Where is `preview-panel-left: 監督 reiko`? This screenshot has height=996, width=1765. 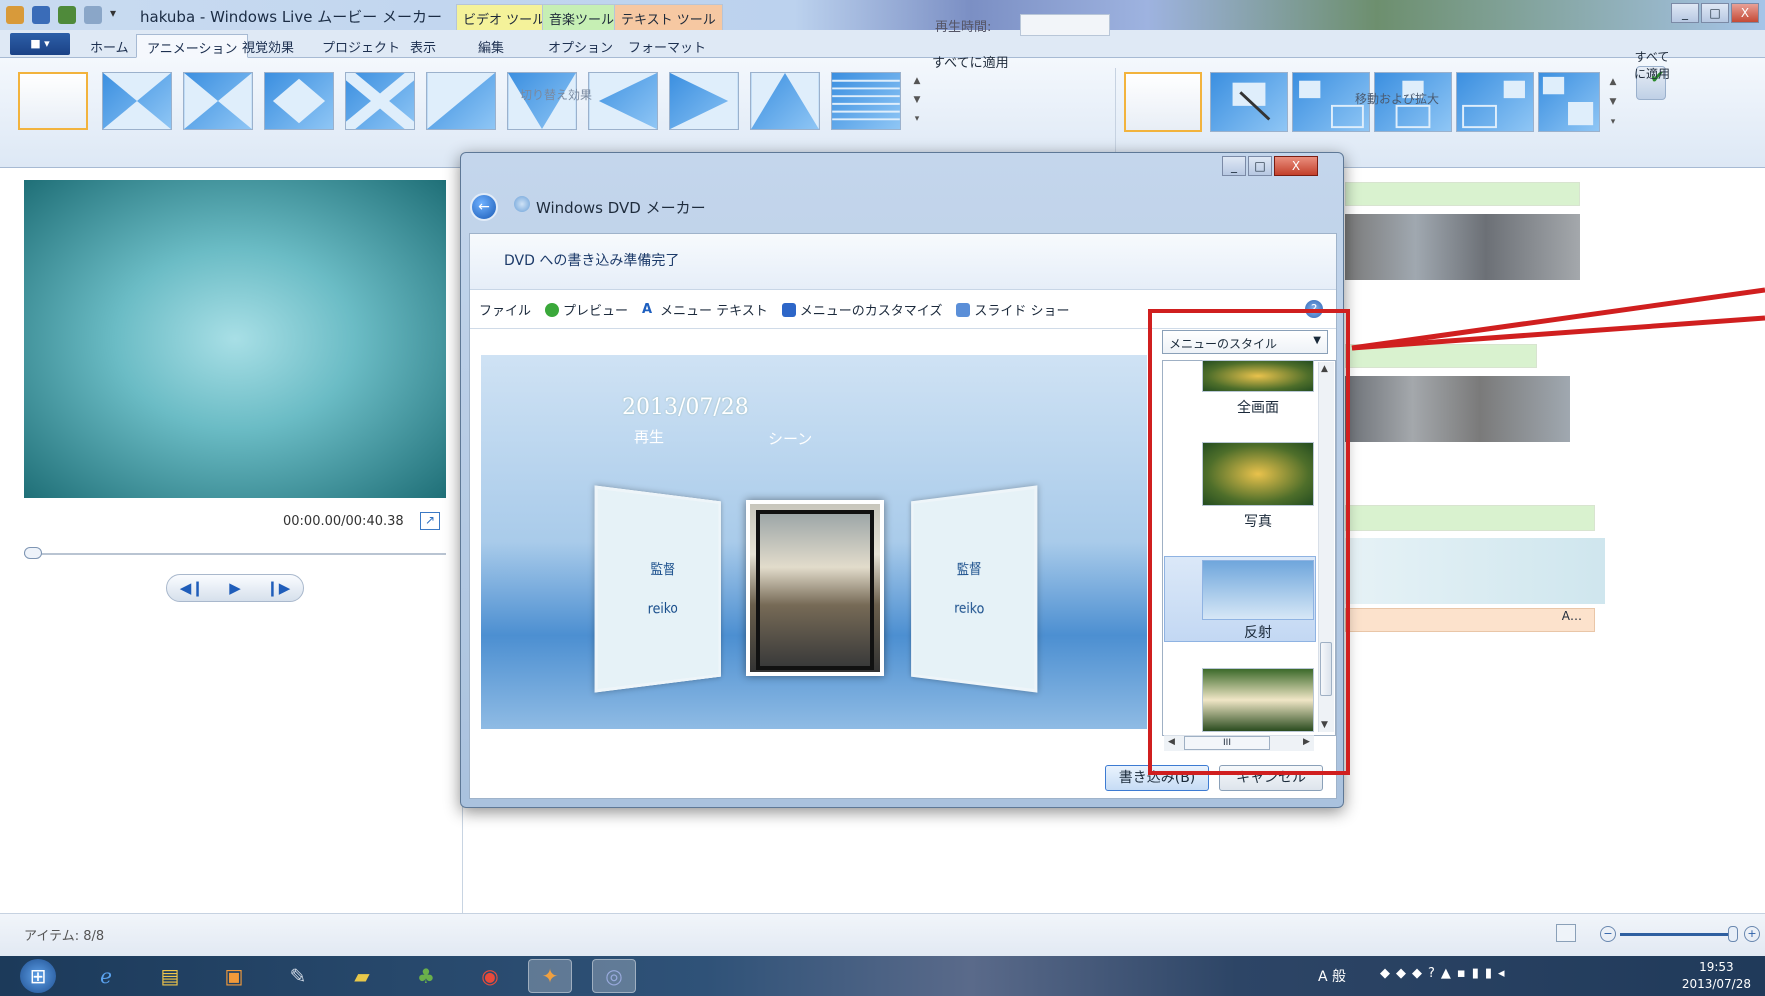 preview-panel-left: 監督 reiko is located at coordinates (657, 589).